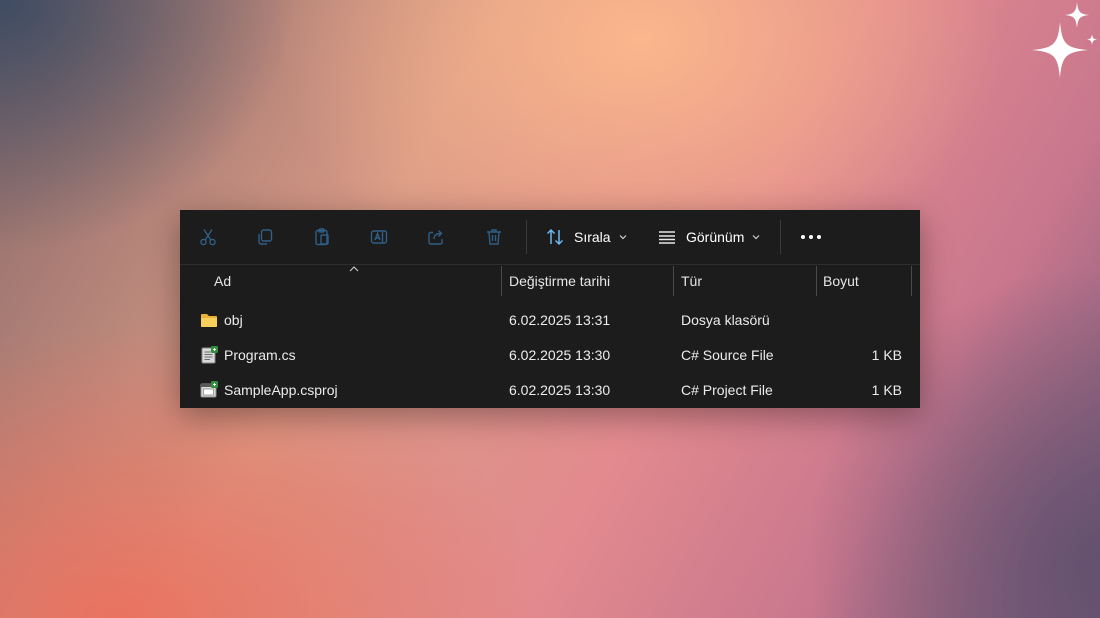 This screenshot has height=618, width=1100. What do you see at coordinates (281, 389) in the screenshot?
I see `file-name: SampleApp.csproj` at bounding box center [281, 389].